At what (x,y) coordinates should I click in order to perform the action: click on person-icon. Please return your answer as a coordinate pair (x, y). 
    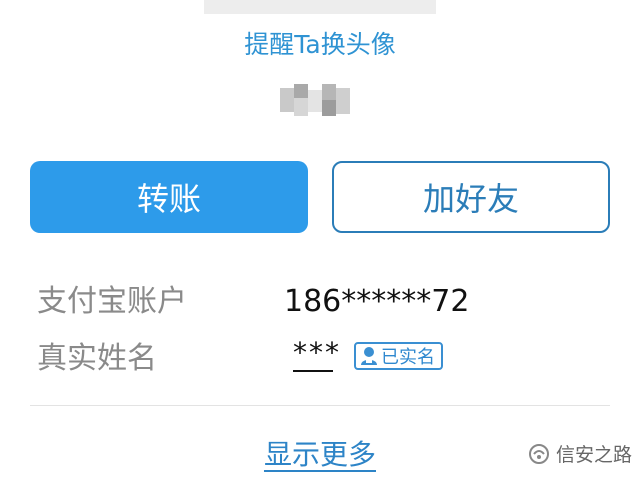
    Looking at the image, I should click on (369, 356).